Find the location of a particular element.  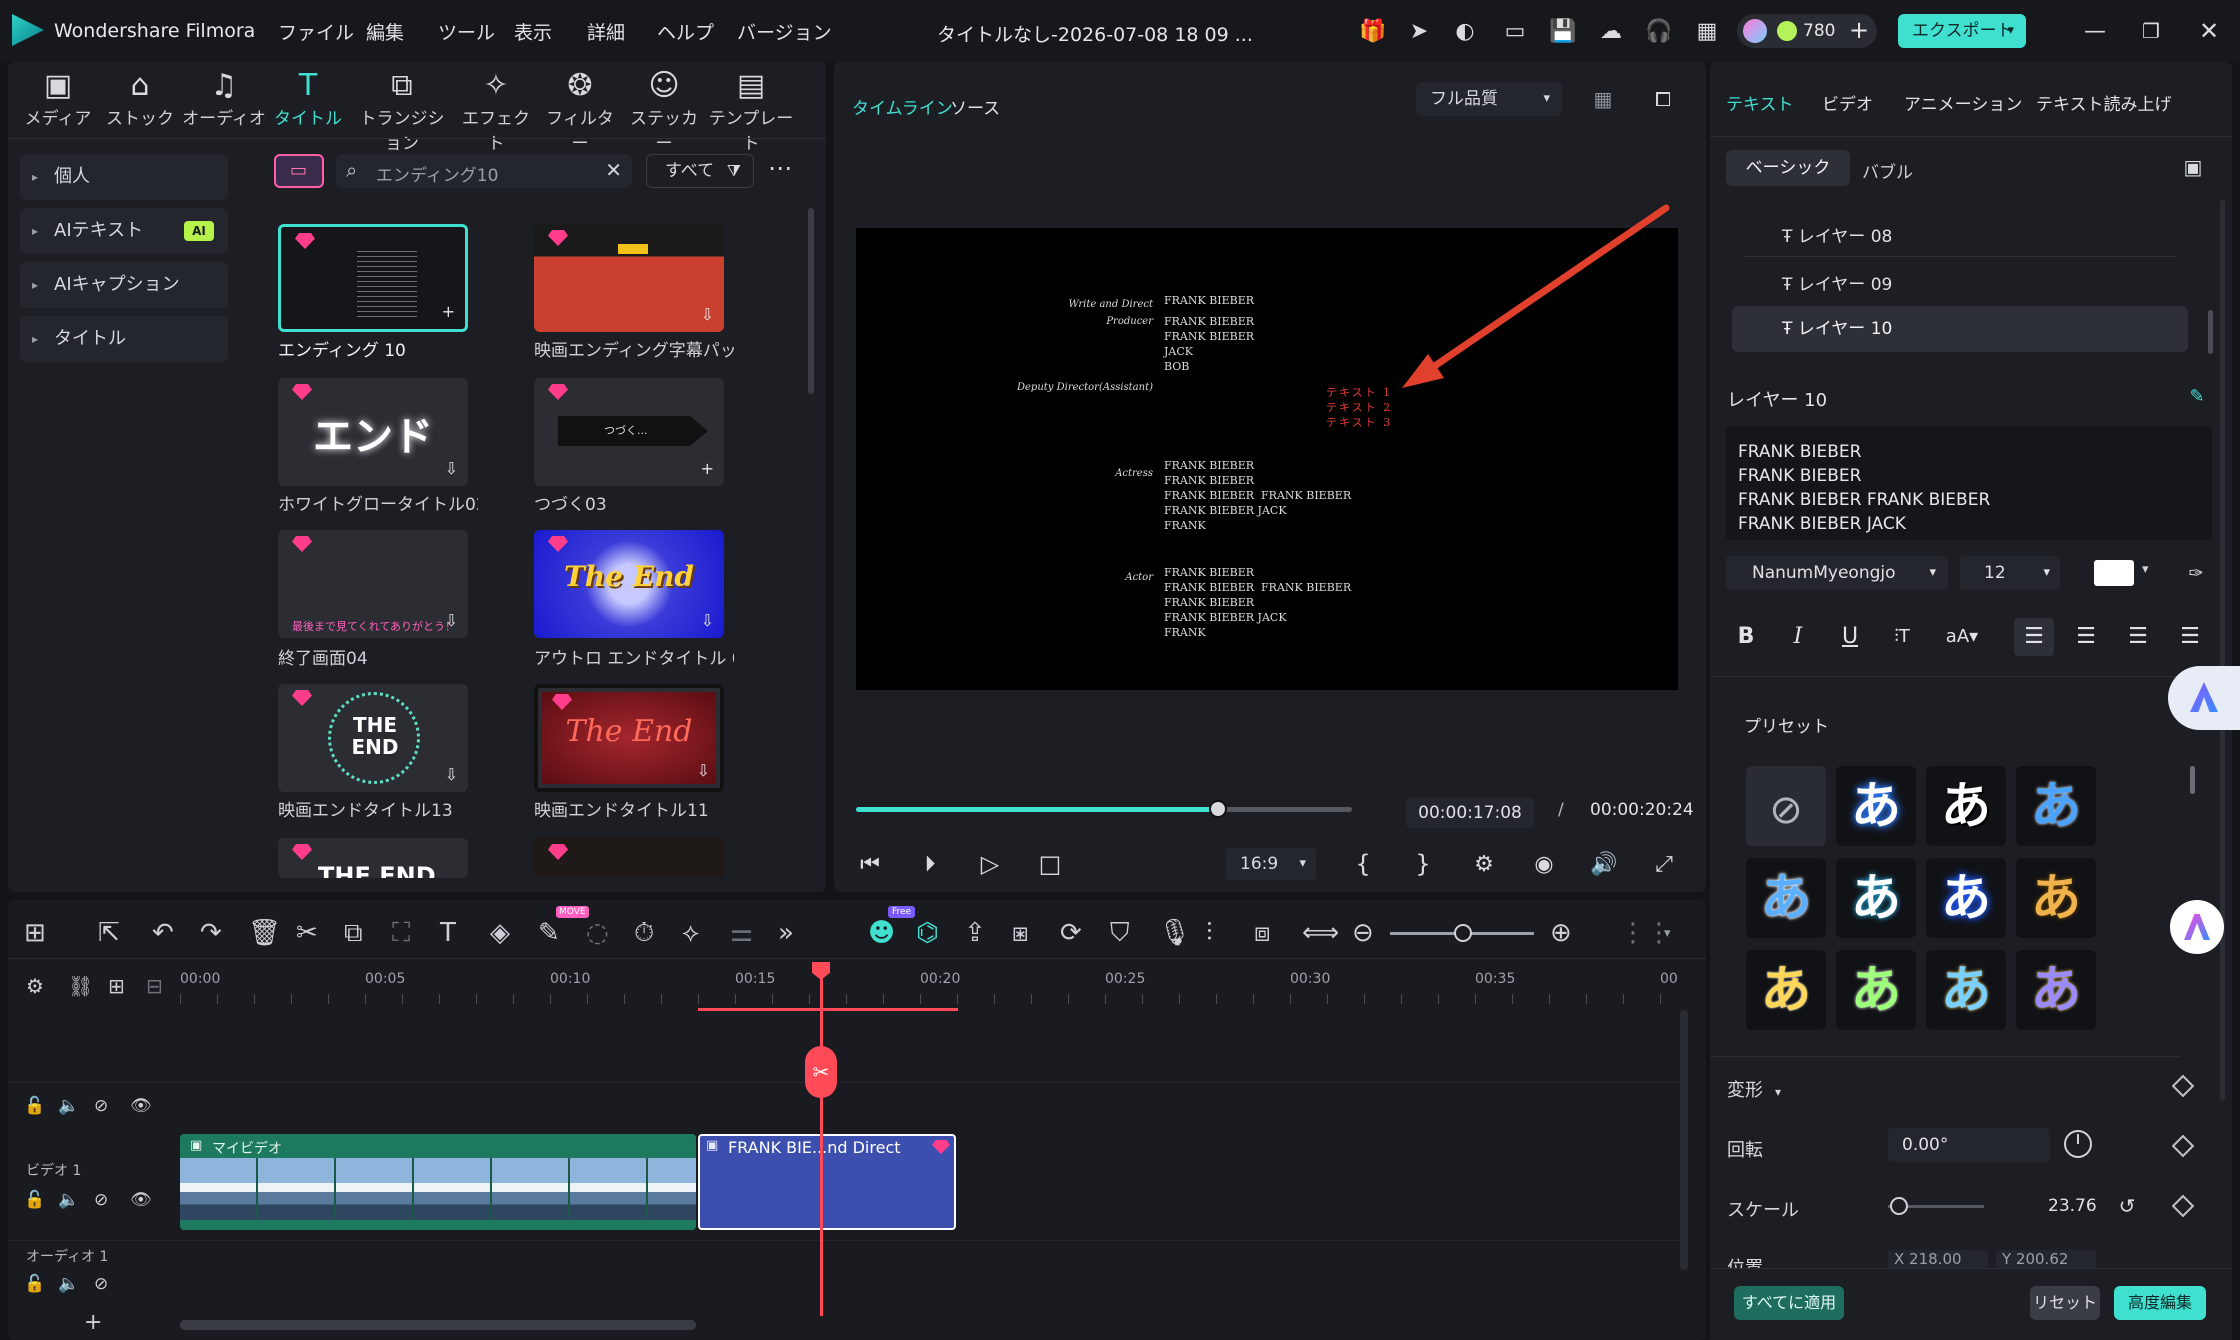

category-personal: 個人 is located at coordinates (124, 177).